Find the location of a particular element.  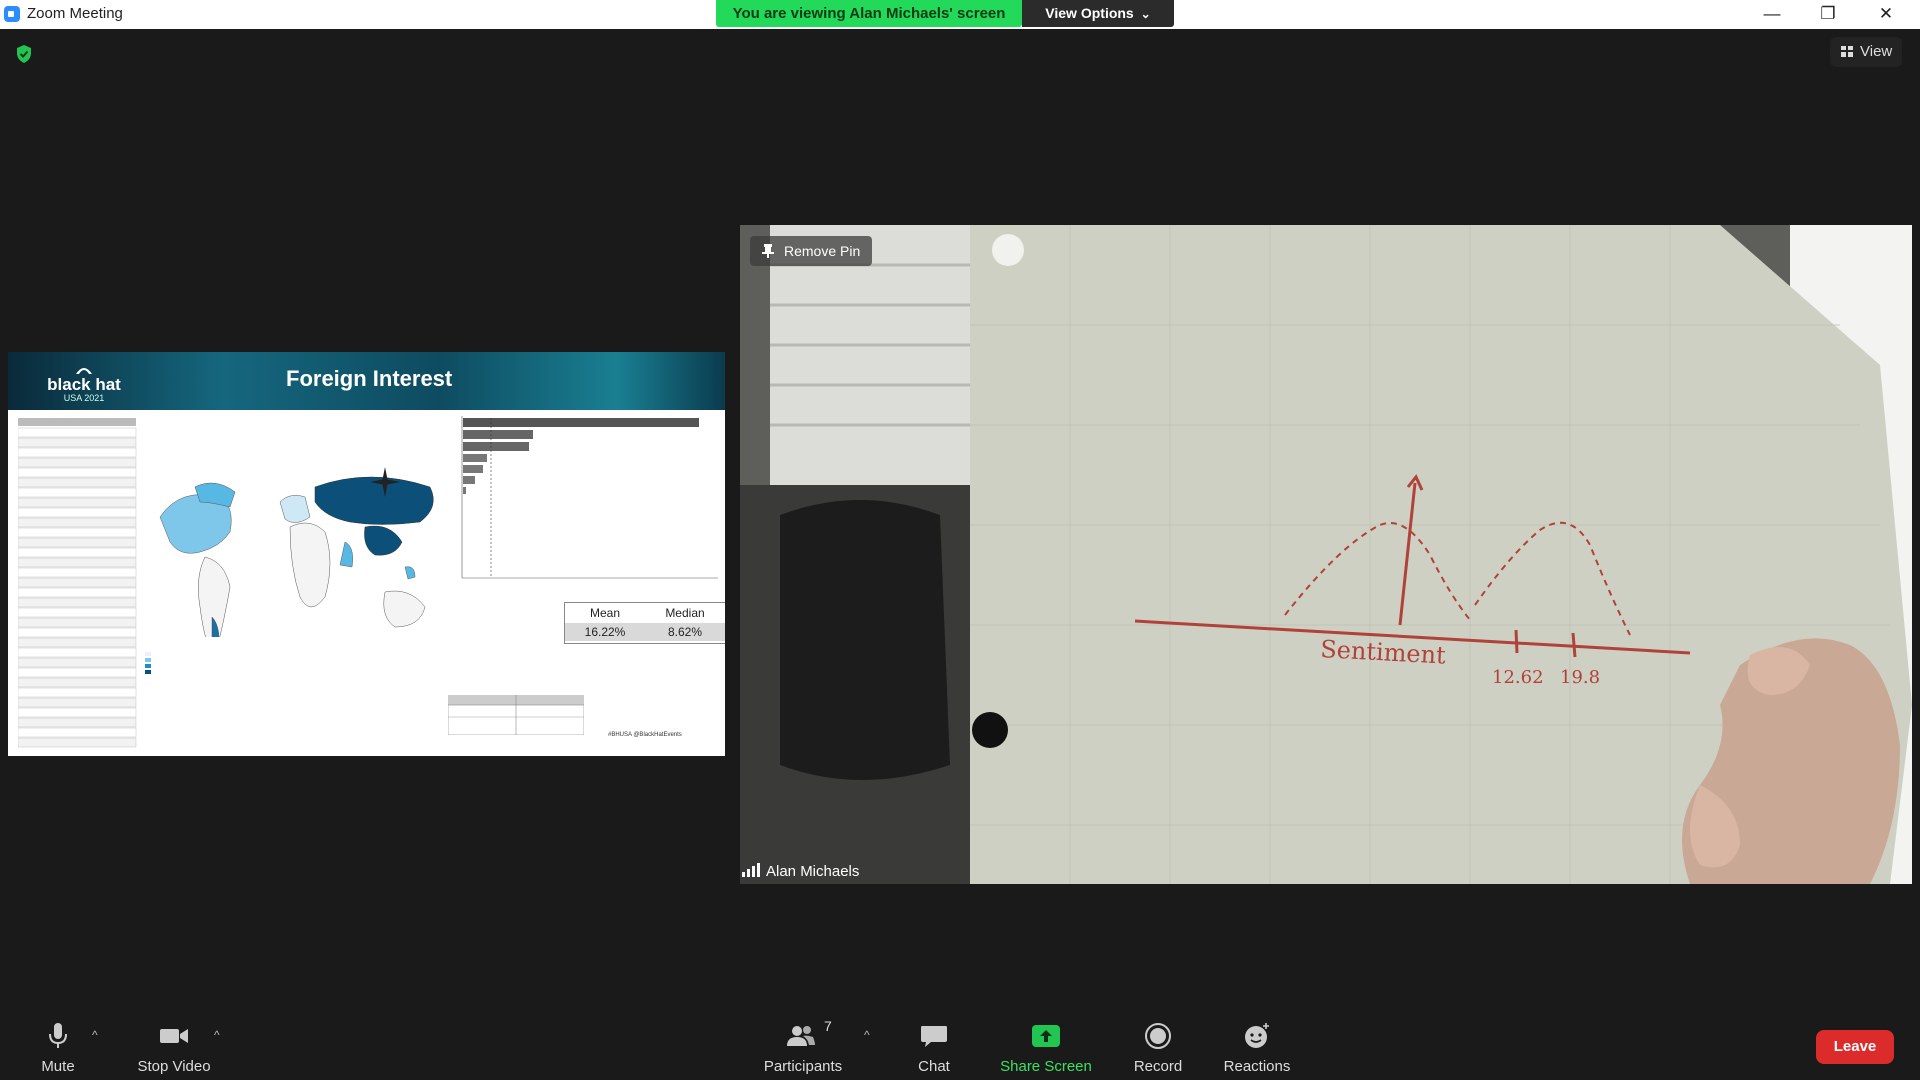

mean-header: Mean is located at coordinates (605, 613).